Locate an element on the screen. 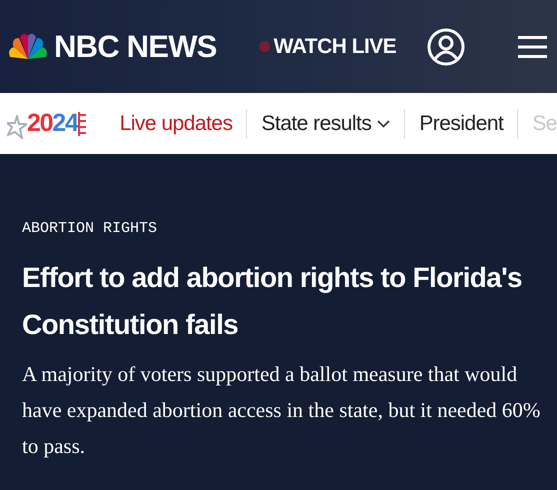  account-icon is located at coordinates (446, 47).